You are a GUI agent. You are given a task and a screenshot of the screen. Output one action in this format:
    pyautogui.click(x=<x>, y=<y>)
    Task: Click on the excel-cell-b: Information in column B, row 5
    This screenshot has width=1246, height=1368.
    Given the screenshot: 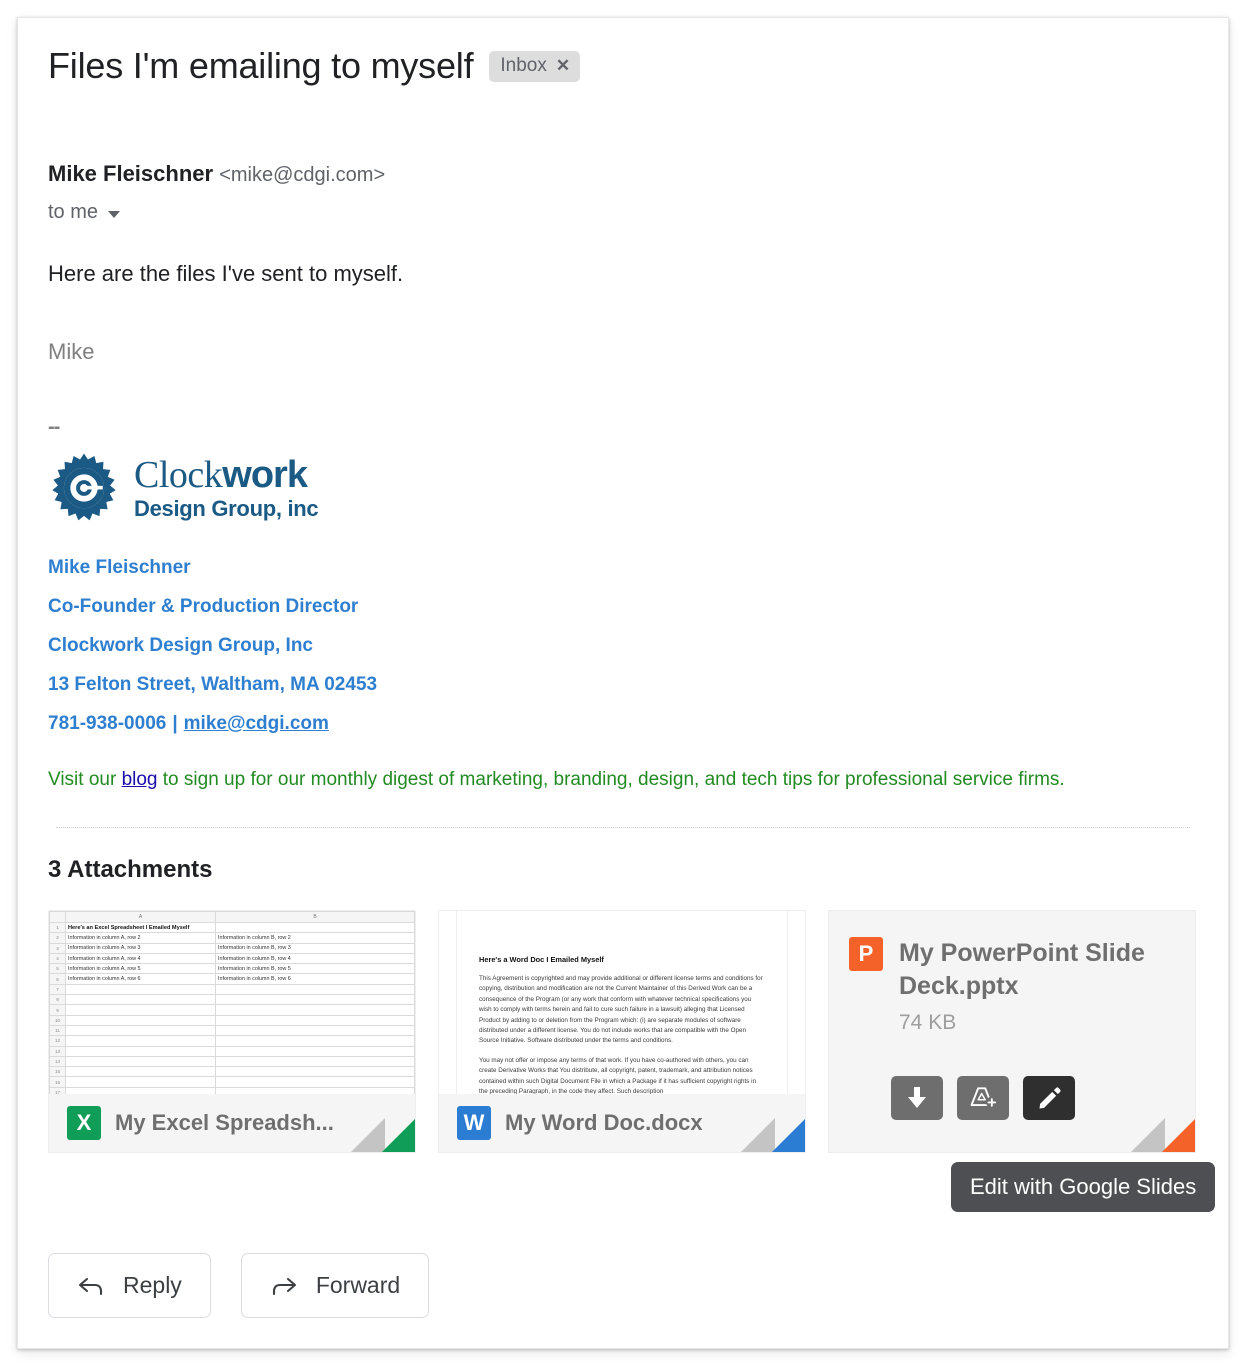 What is the action you would take?
    pyautogui.click(x=315, y=969)
    